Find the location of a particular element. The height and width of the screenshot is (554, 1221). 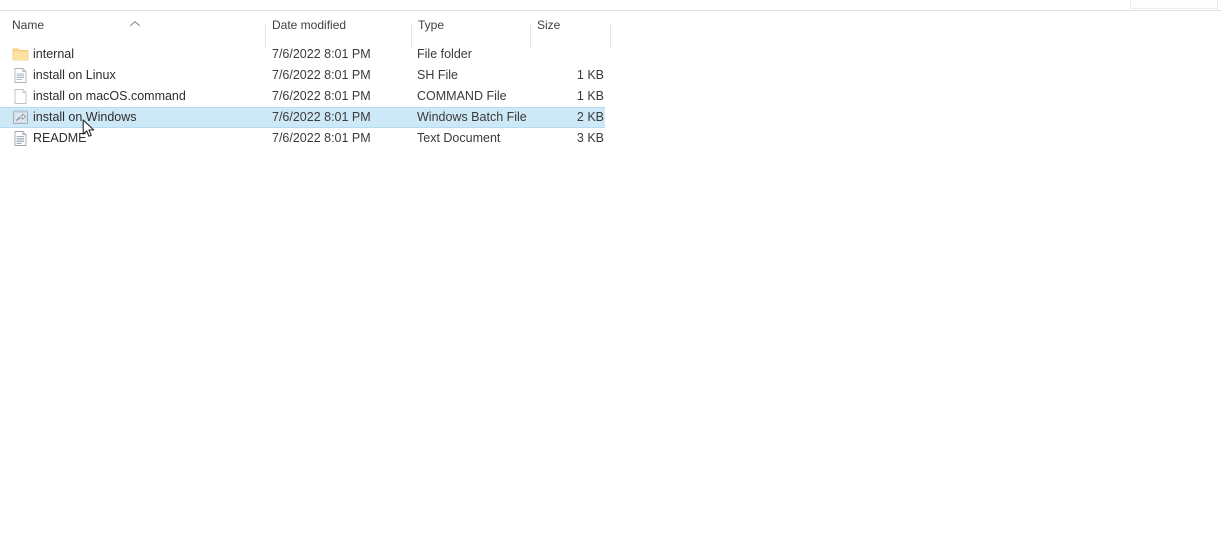

file-name: install on Windows is located at coordinates (85, 117).